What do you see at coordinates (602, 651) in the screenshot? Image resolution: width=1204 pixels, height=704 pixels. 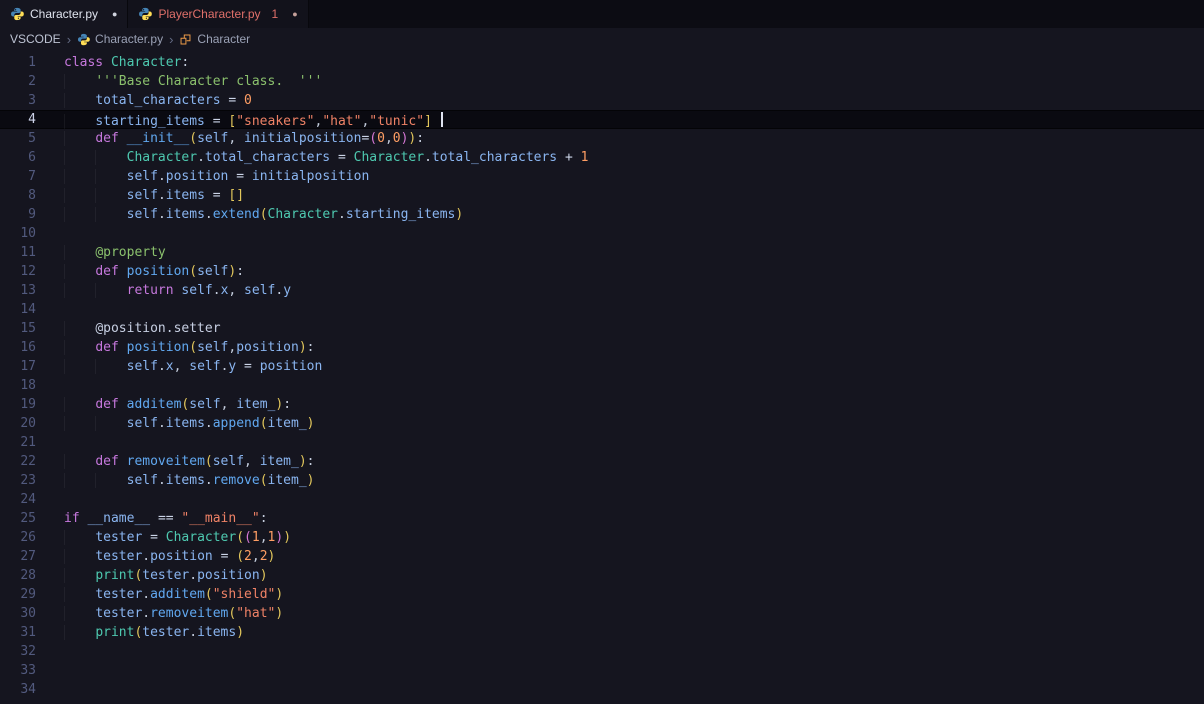 I see `code-line: 32` at bounding box center [602, 651].